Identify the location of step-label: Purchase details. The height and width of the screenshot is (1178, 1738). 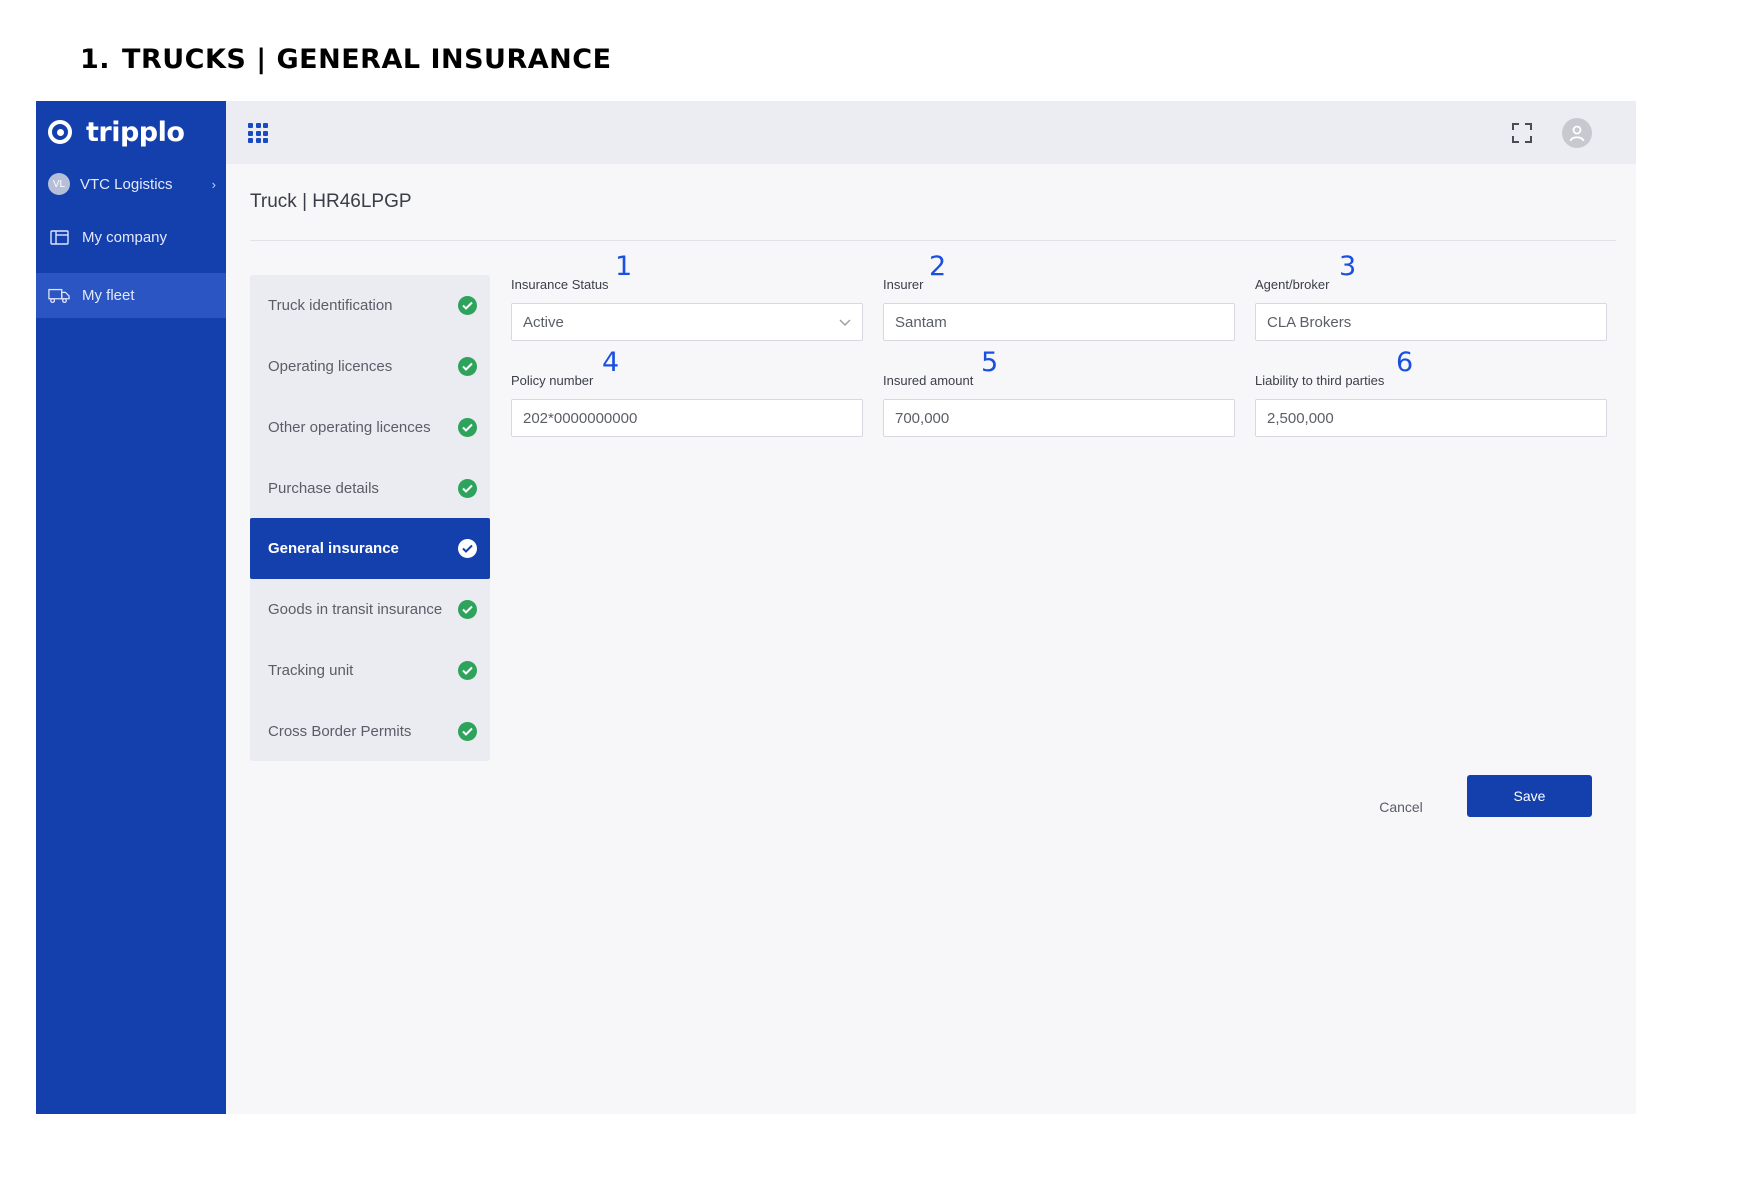
(323, 488).